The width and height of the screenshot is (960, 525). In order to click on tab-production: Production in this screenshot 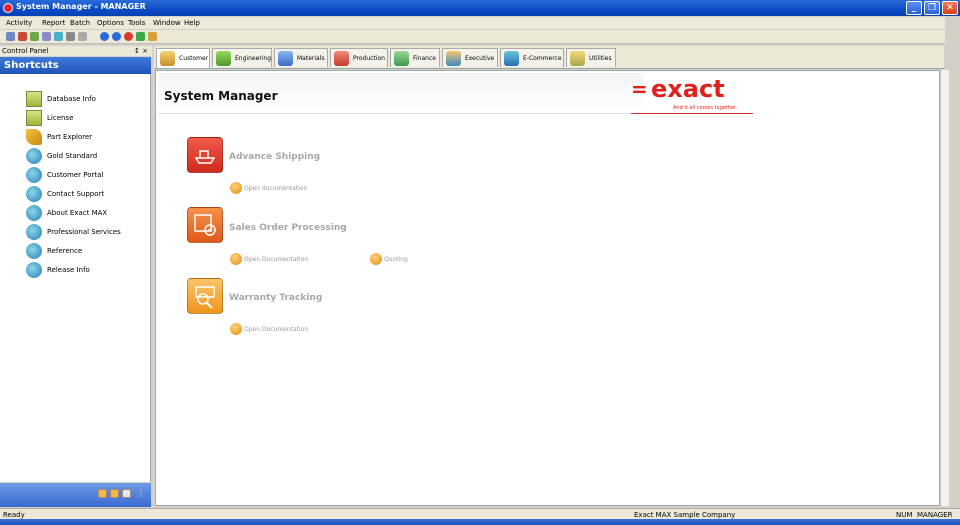, I will do `click(359, 57)`.